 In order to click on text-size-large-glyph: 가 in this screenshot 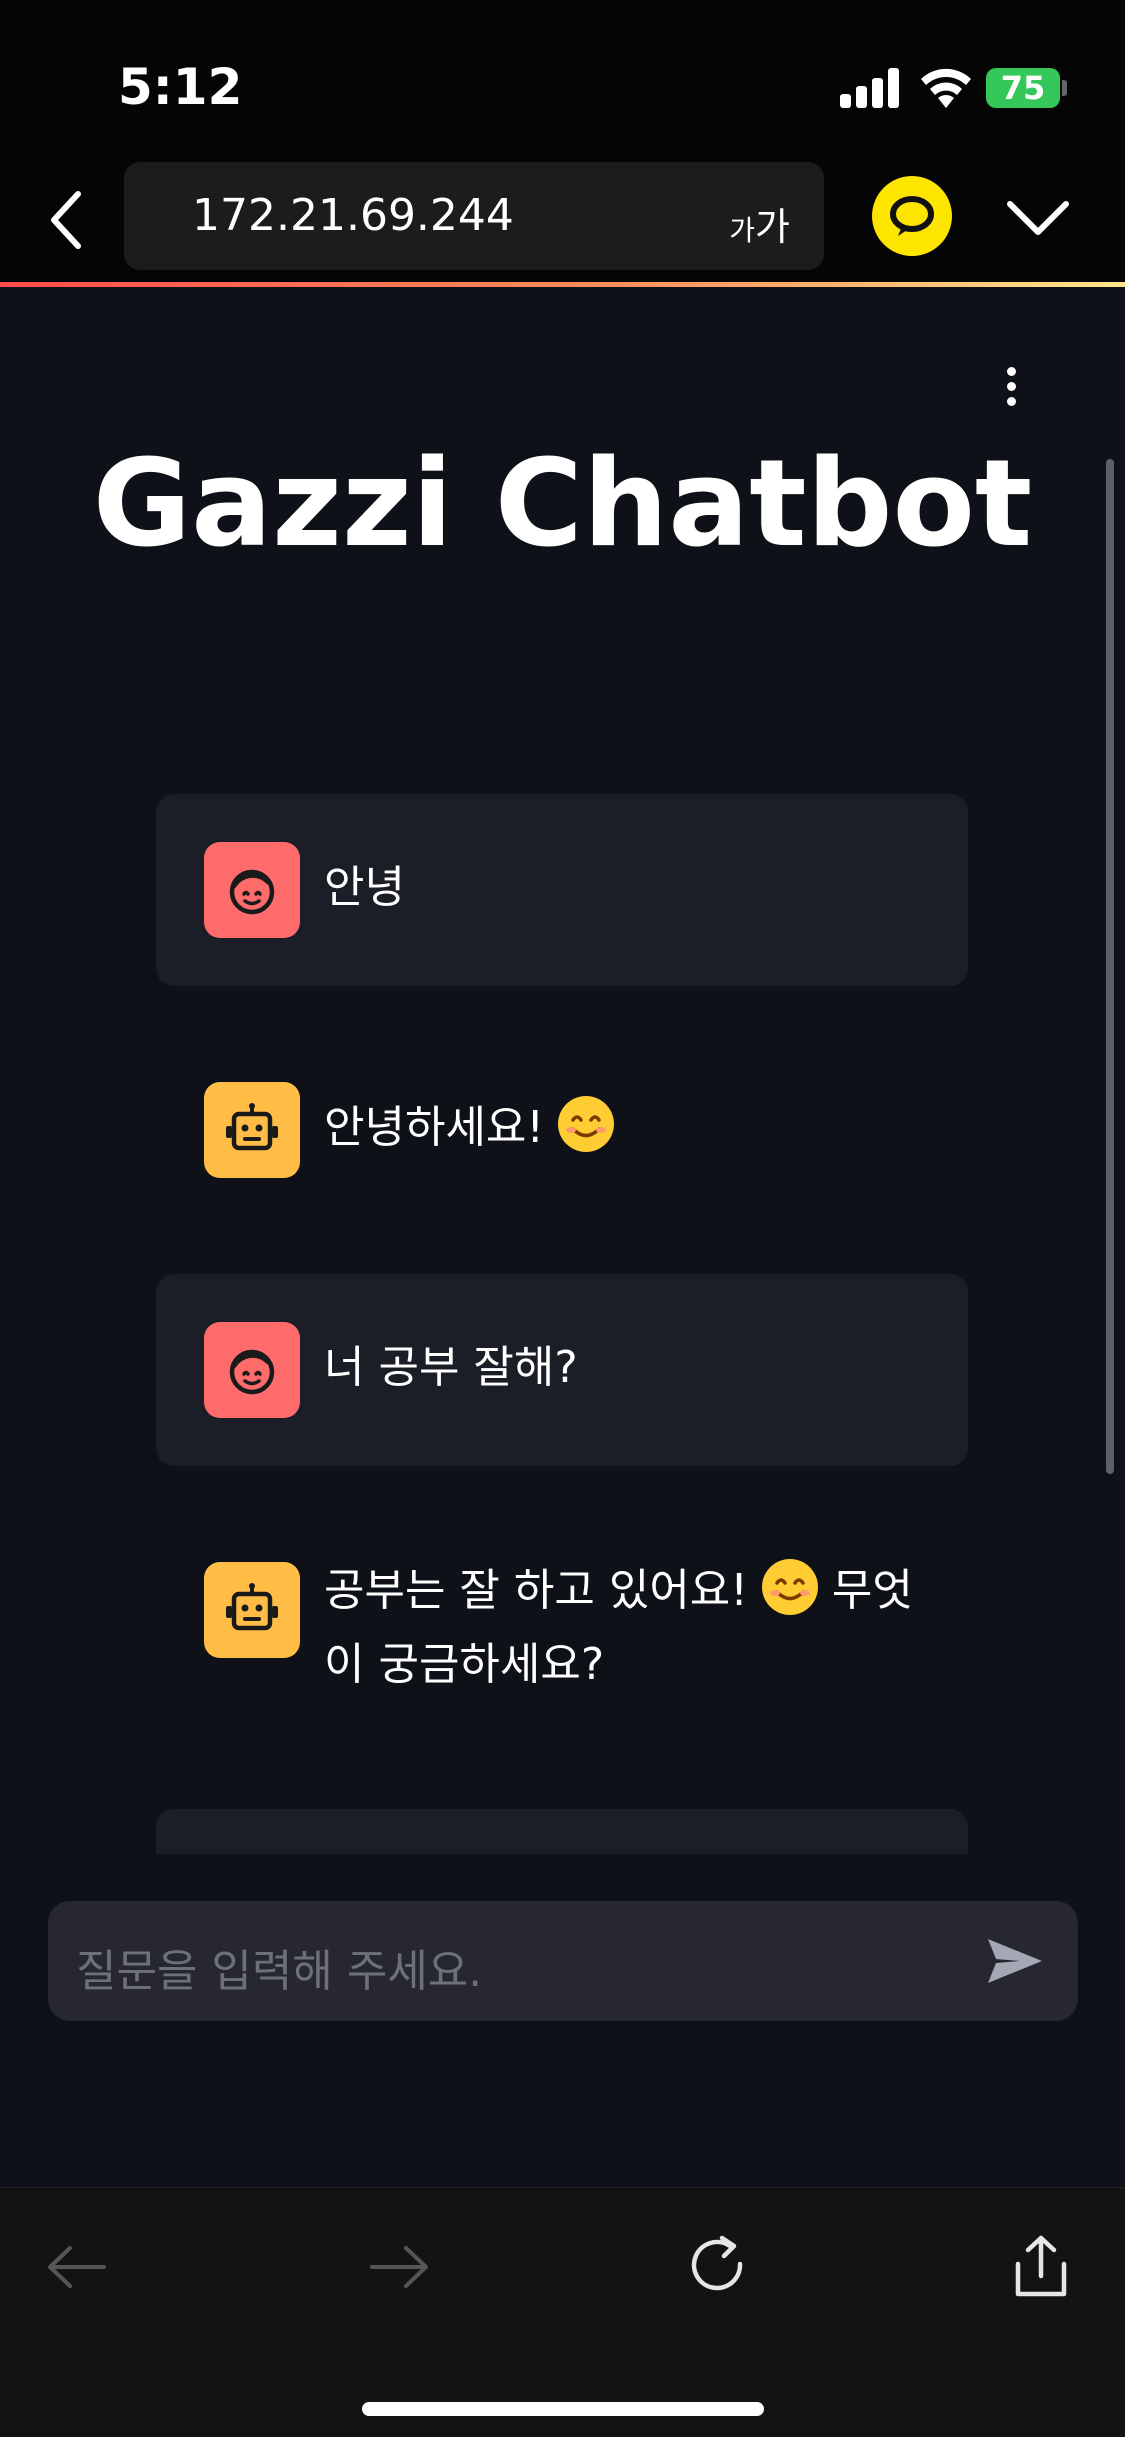, I will do `click(772, 227)`.